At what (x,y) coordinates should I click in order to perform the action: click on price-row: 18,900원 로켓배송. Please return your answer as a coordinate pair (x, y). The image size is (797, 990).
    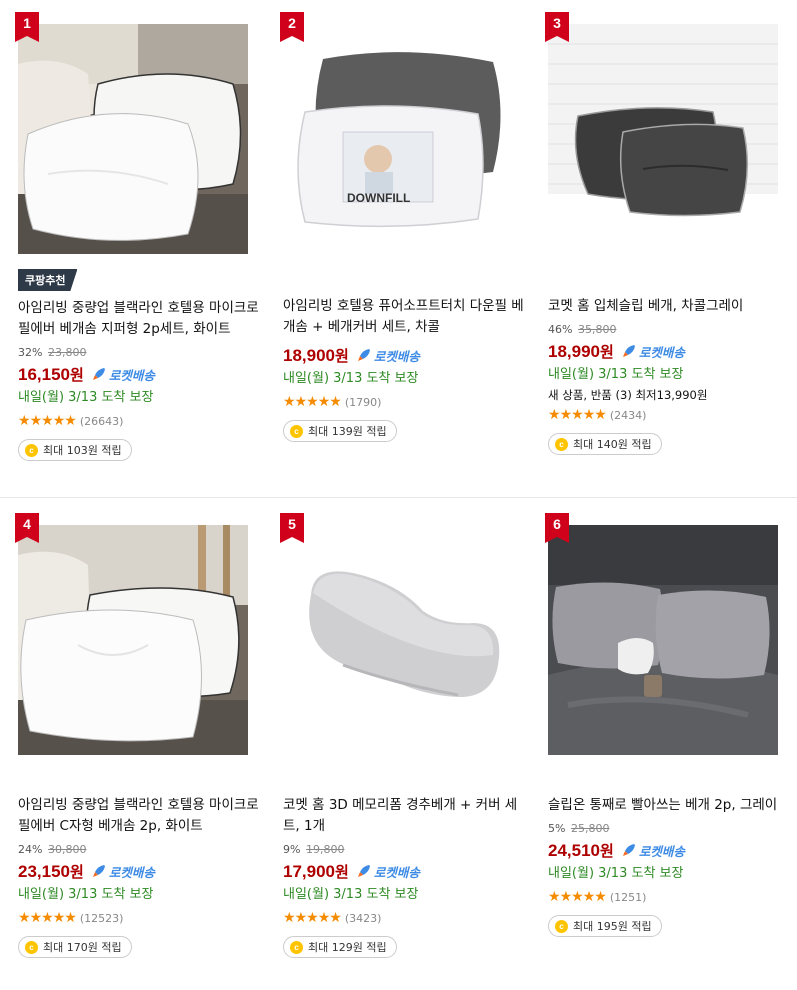
    Looking at the image, I should click on (408, 355).